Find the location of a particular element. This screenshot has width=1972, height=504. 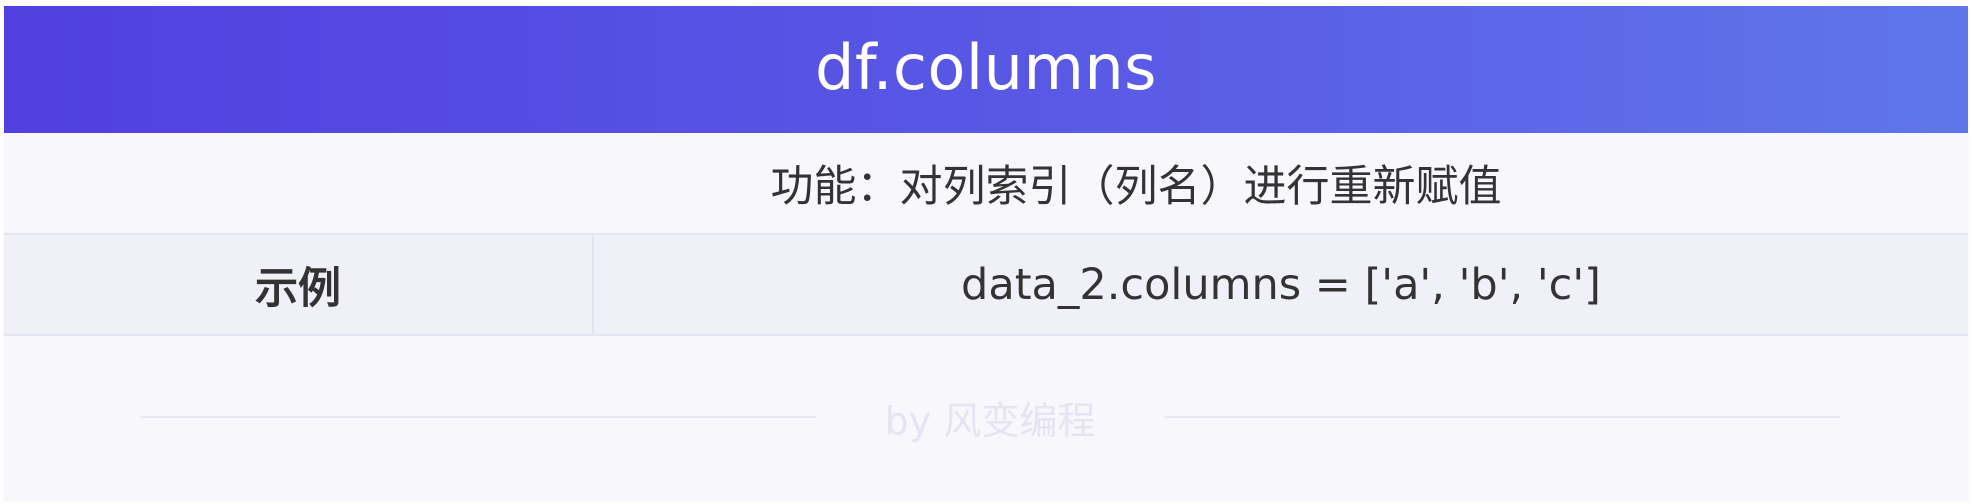

footer-watermark: by 风变编程 is located at coordinates (990, 421).